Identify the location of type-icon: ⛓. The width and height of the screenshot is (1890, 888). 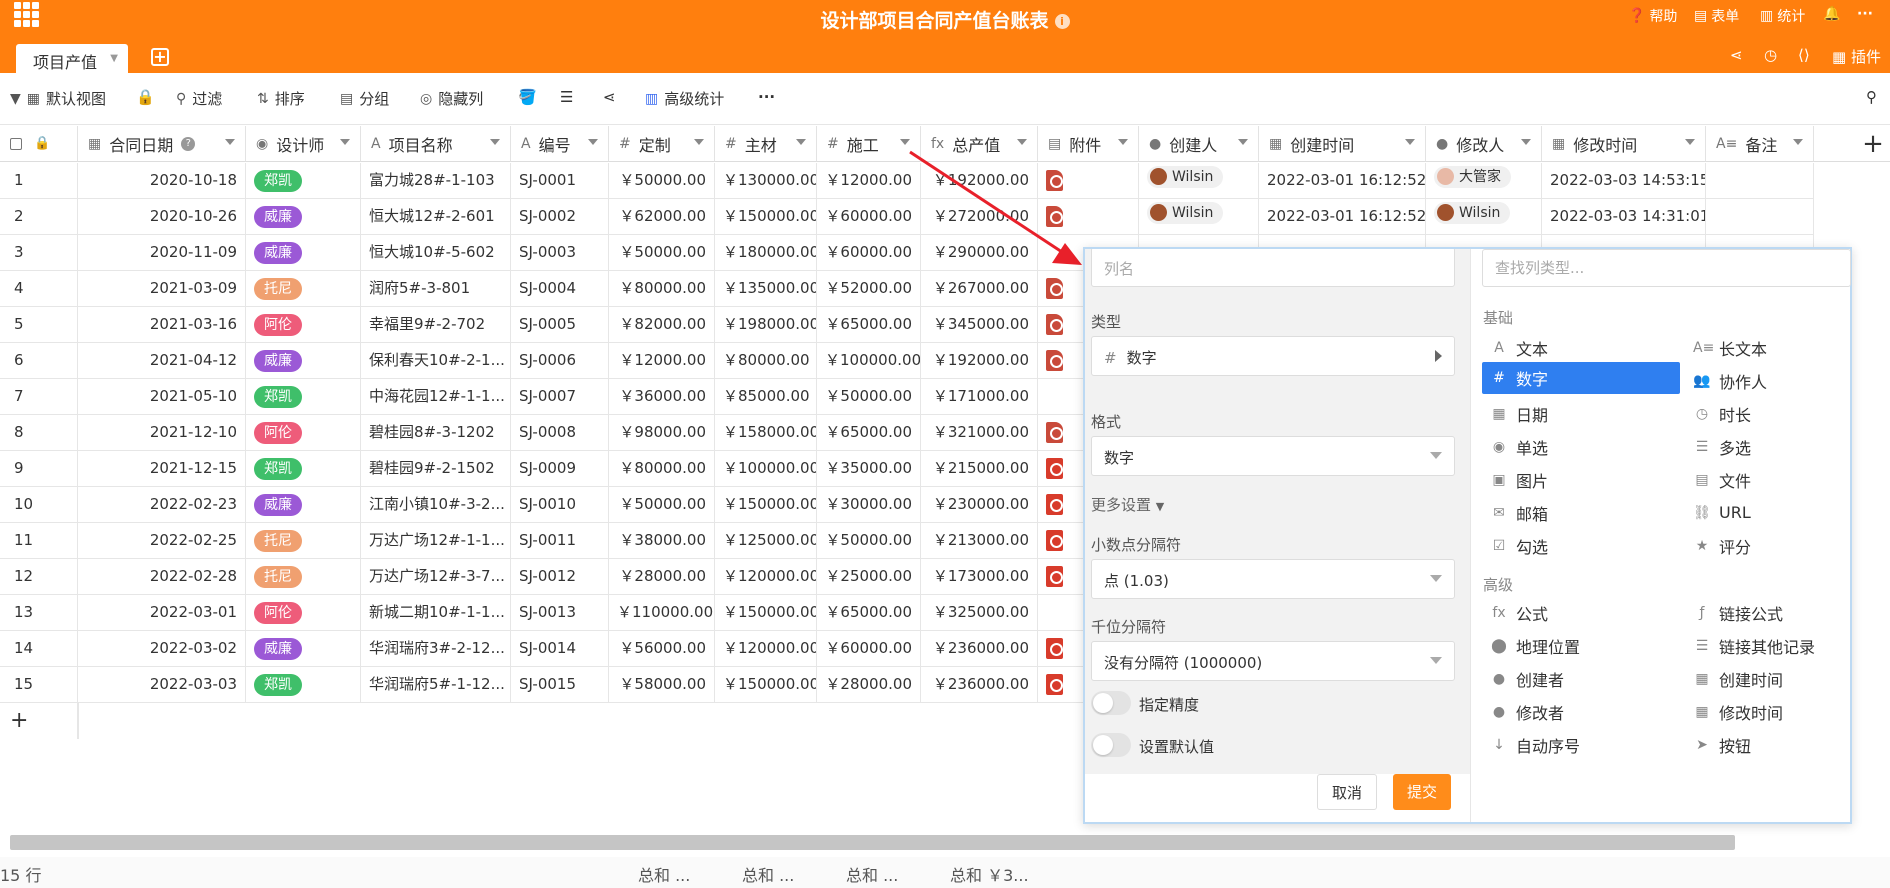
(1702, 512).